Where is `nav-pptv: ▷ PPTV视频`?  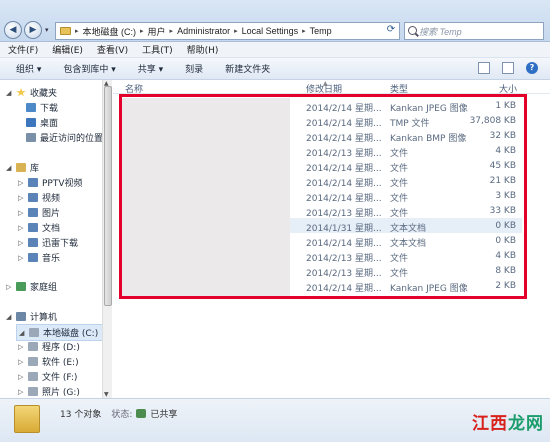 nav-pptv: ▷ PPTV视频 is located at coordinates (50, 182).